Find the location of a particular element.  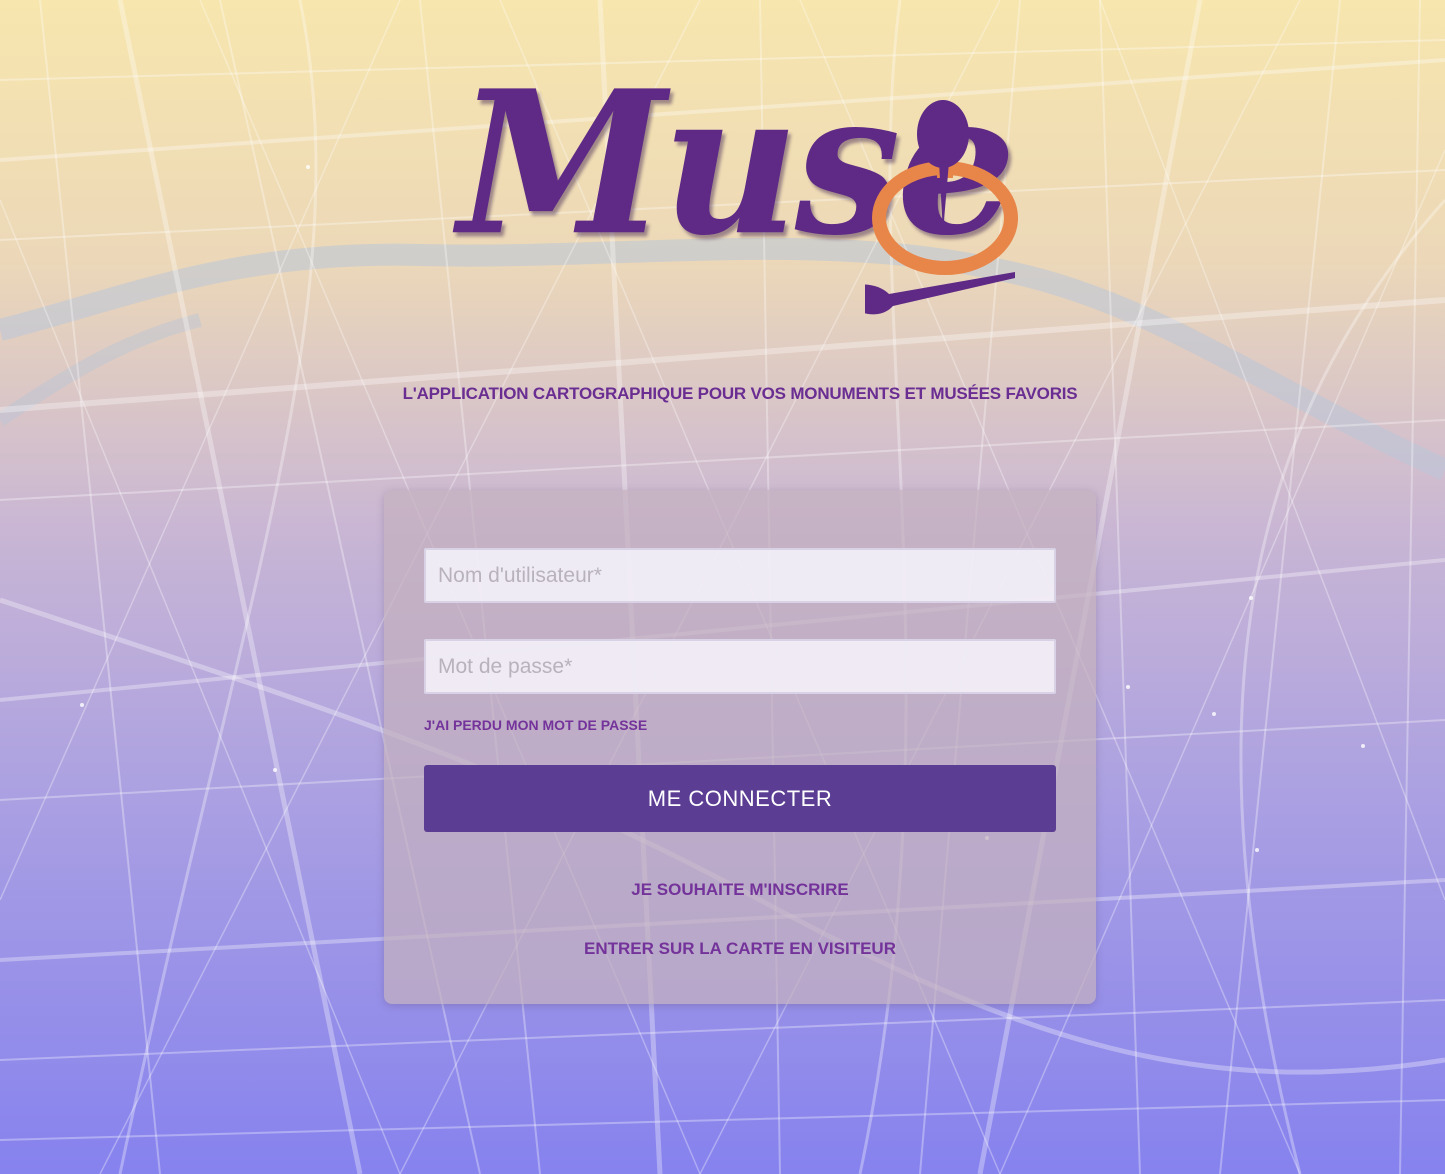

register-link: JE SOUHAITE M'INSCRIRE is located at coordinates (740, 890).